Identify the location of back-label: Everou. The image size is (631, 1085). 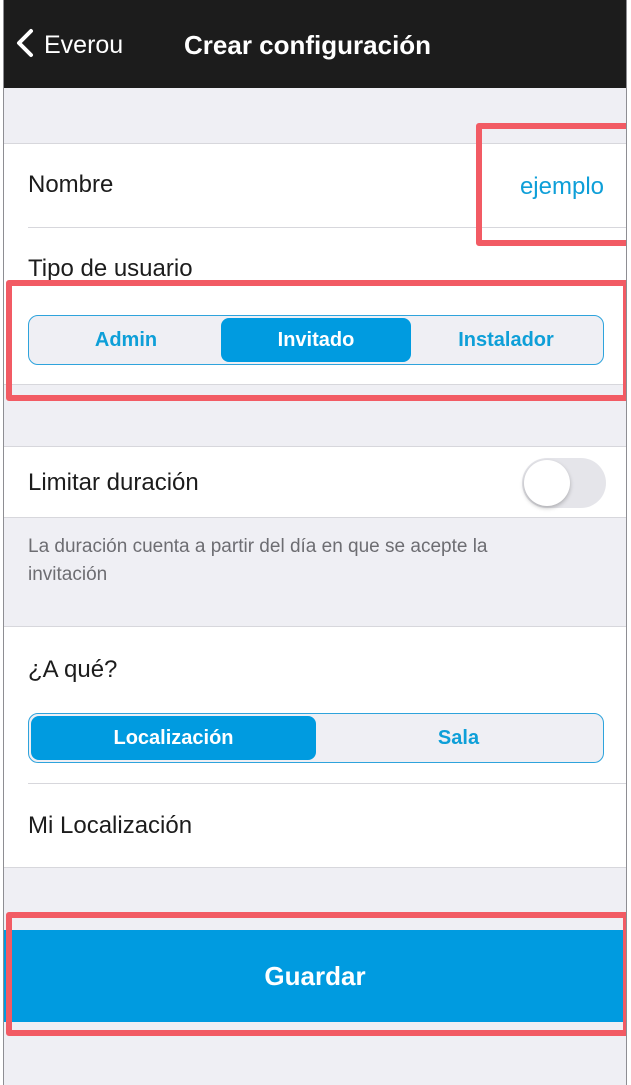
(84, 44).